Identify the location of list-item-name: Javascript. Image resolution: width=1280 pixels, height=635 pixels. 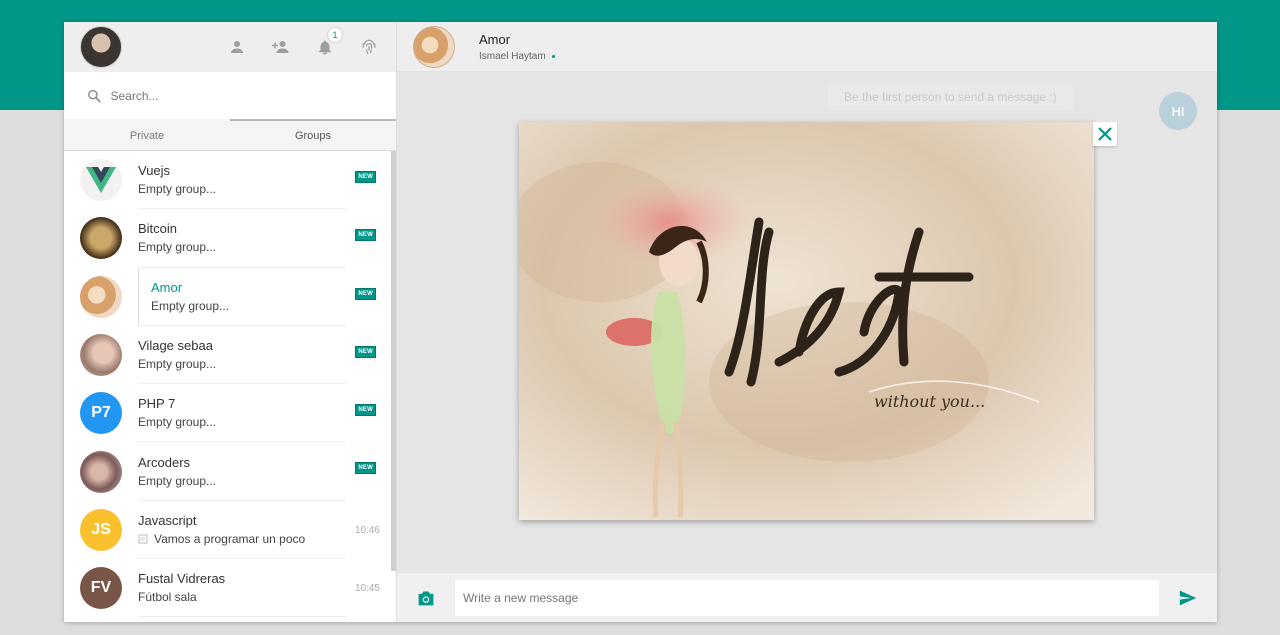
(167, 520).